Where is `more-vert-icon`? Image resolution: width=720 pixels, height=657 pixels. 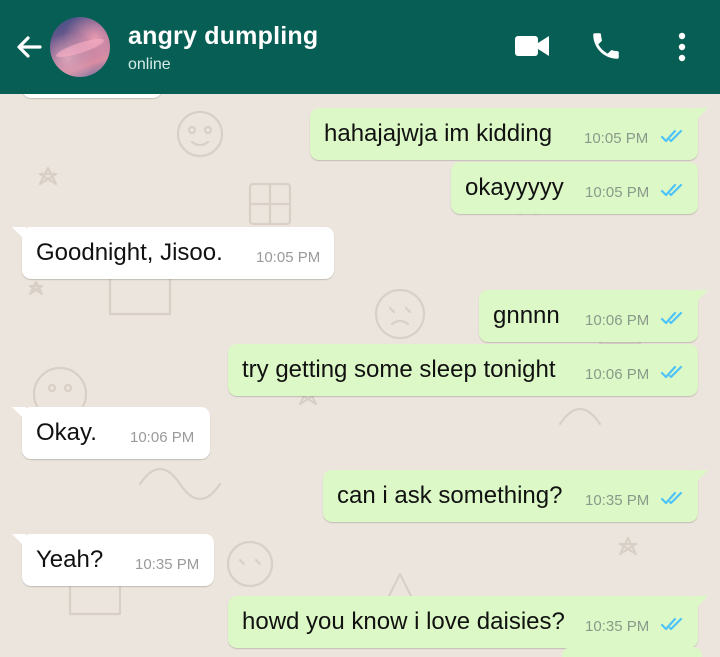 more-vert-icon is located at coordinates (682, 47).